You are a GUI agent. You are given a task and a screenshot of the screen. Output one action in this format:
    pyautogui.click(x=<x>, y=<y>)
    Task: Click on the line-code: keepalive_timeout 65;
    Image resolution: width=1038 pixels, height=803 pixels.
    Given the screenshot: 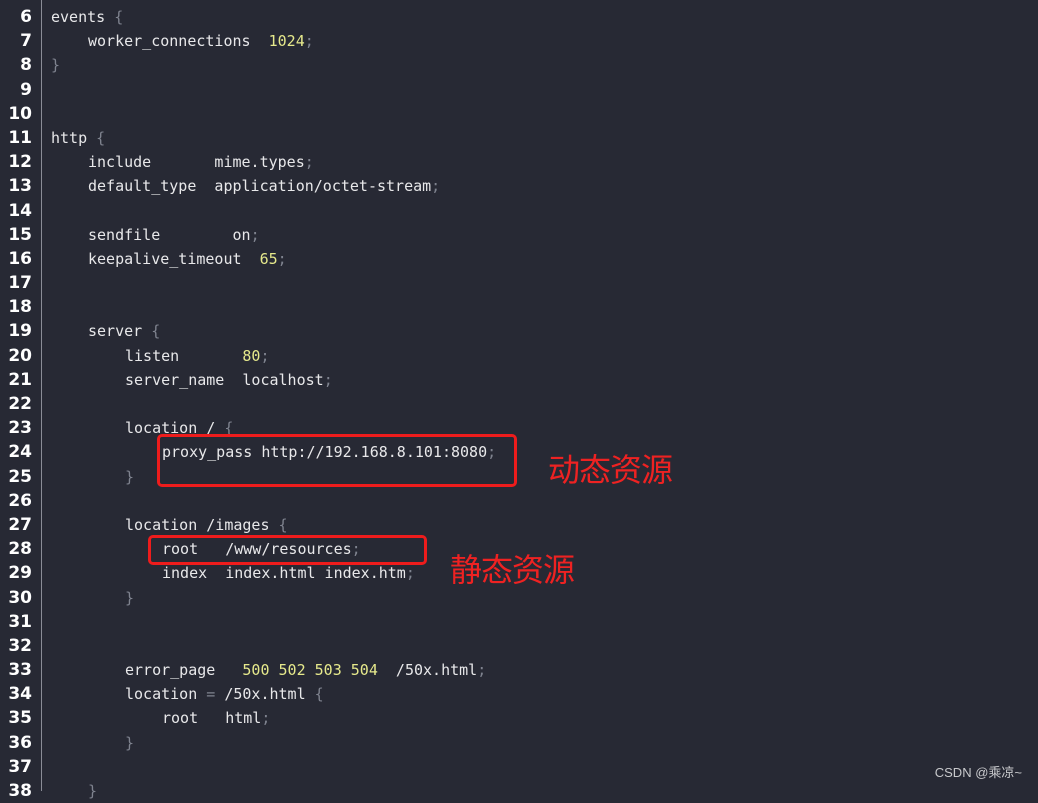 What is the action you would take?
    pyautogui.click(x=187, y=259)
    